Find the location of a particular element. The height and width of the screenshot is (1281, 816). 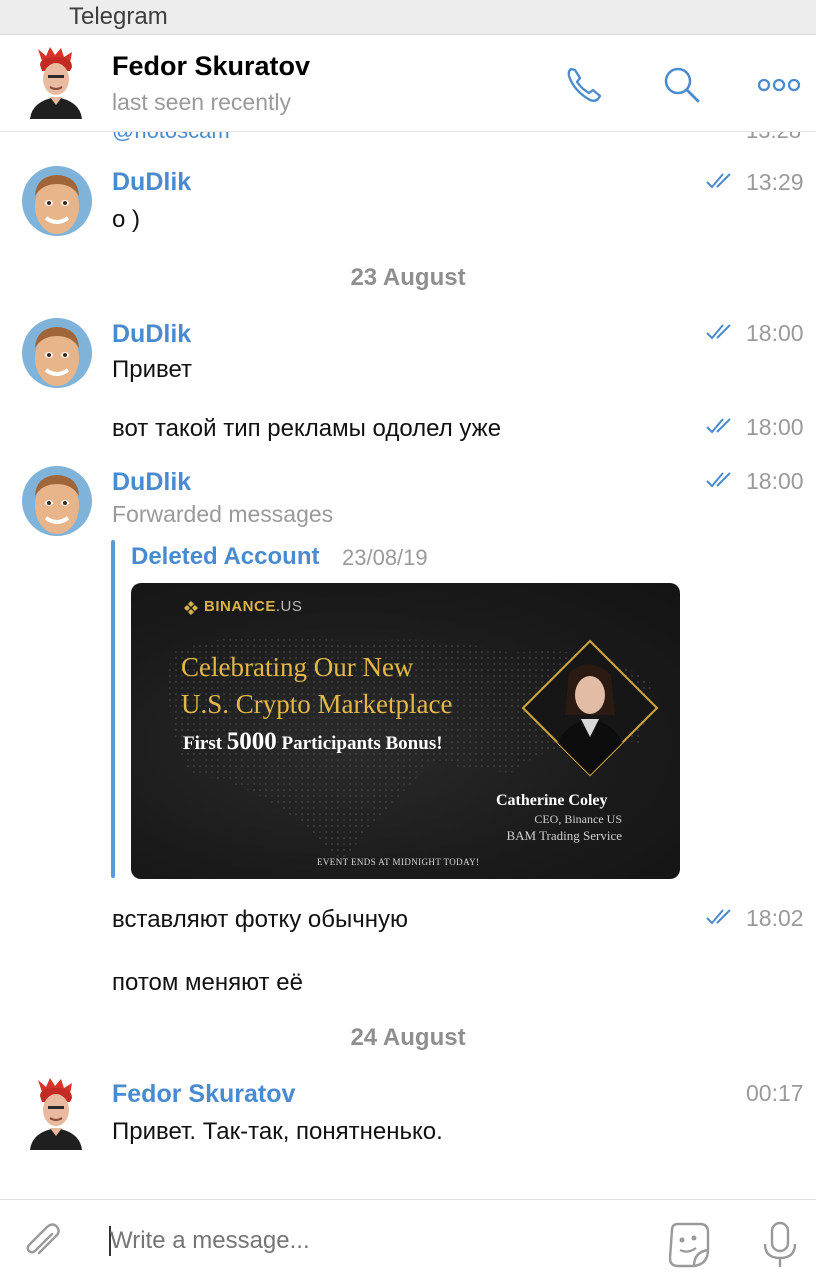

date-separator: 24 August is located at coordinates (408, 1037).